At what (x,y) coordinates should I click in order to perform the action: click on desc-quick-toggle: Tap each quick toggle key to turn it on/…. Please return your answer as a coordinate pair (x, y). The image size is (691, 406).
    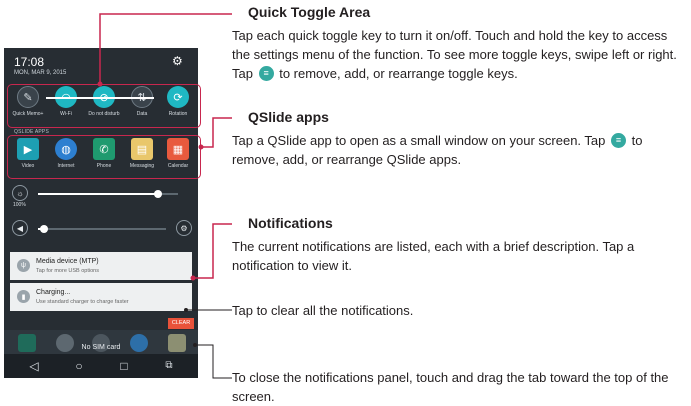
    Looking at the image, I should click on (459, 54).